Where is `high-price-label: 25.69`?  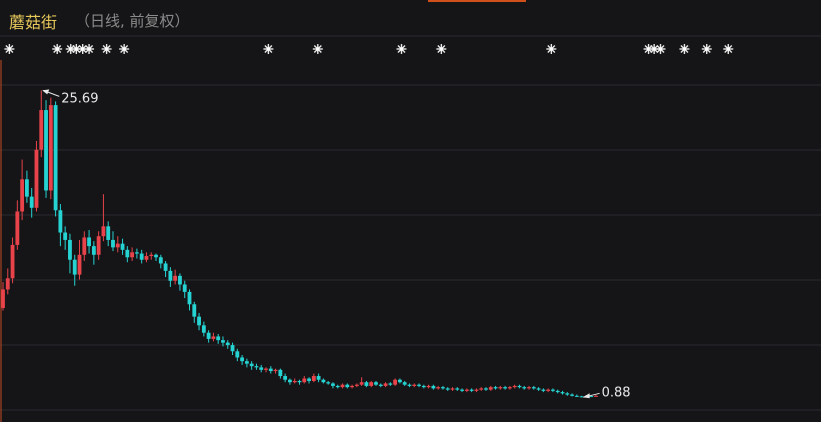 high-price-label: 25.69 is located at coordinates (79, 98).